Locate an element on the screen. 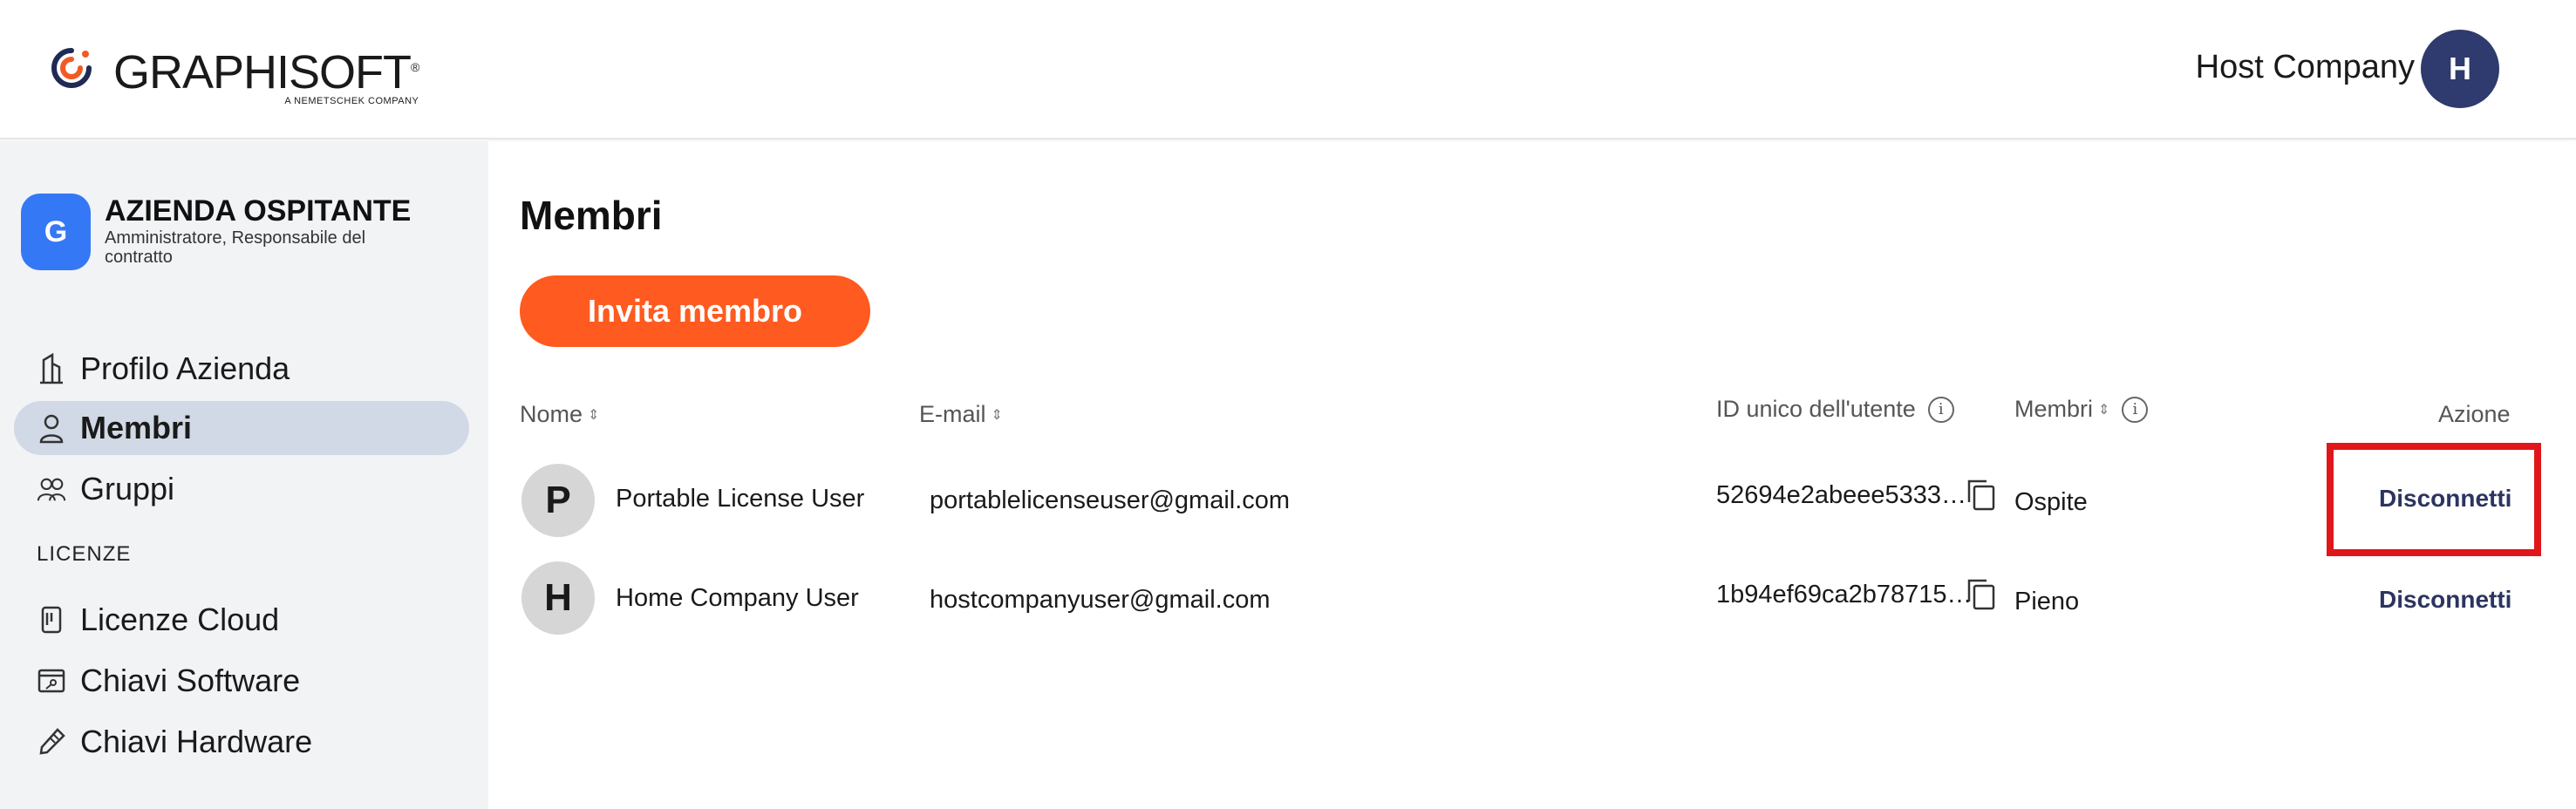 The width and height of the screenshot is (2576, 809). sidebar-item-software-keys: Chiavi Software is located at coordinates (241, 681).